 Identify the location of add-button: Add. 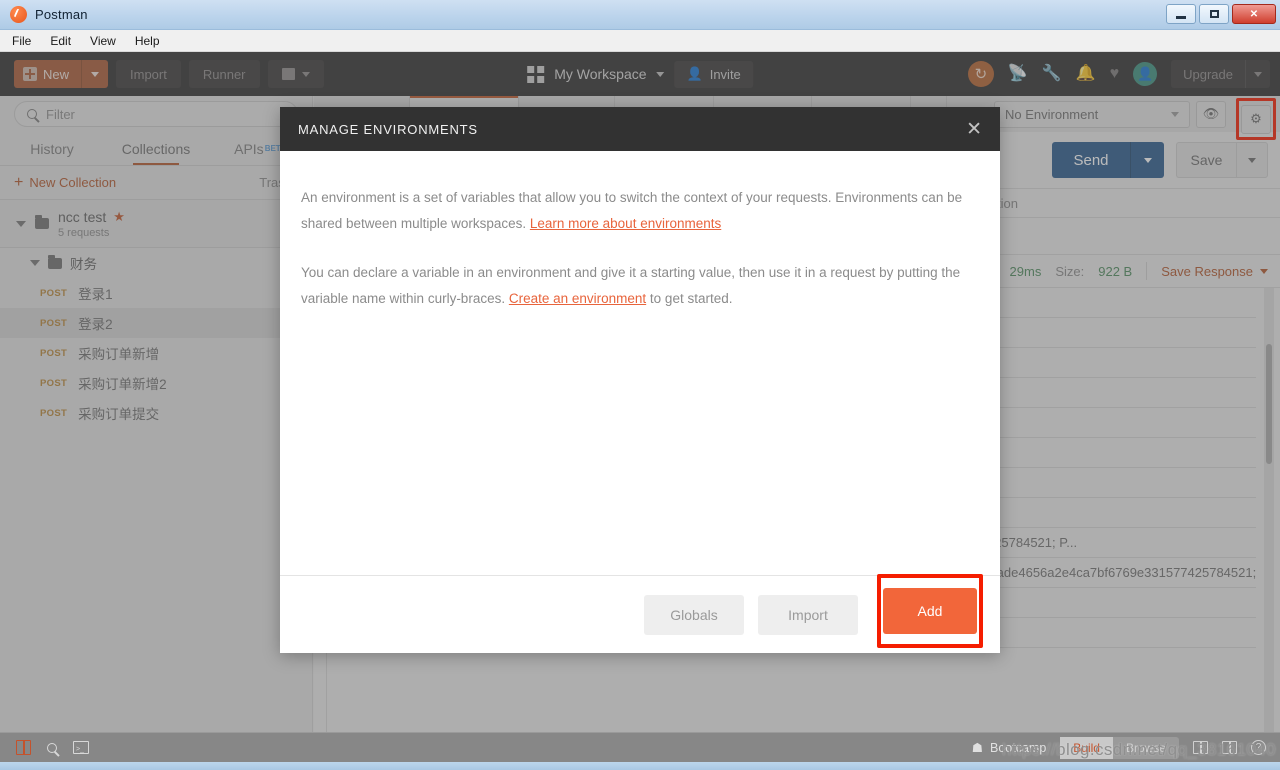
(930, 611).